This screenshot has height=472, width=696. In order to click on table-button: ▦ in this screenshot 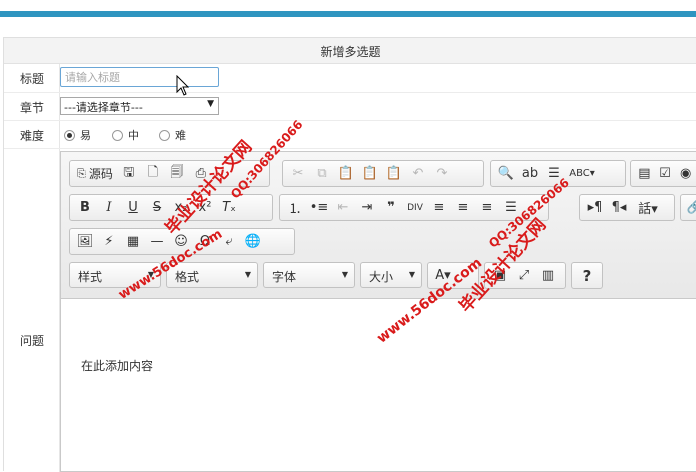, I will do `click(133, 242)`.